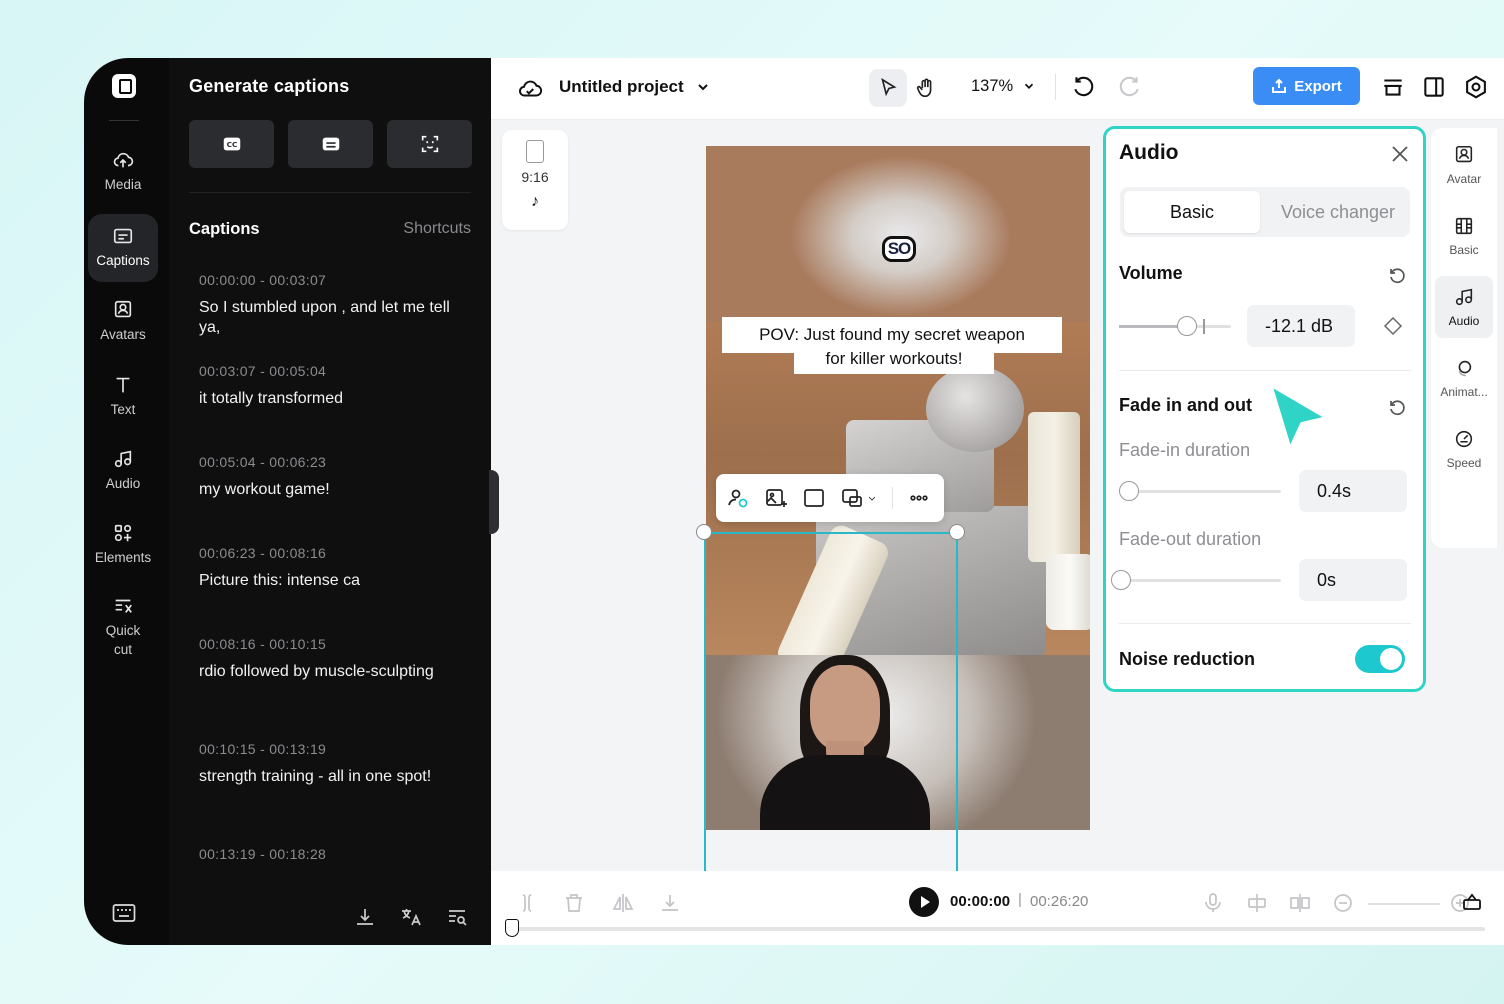  What do you see at coordinates (1464, 165) in the screenshot?
I see `rail-tab-avatar: Avatar` at bounding box center [1464, 165].